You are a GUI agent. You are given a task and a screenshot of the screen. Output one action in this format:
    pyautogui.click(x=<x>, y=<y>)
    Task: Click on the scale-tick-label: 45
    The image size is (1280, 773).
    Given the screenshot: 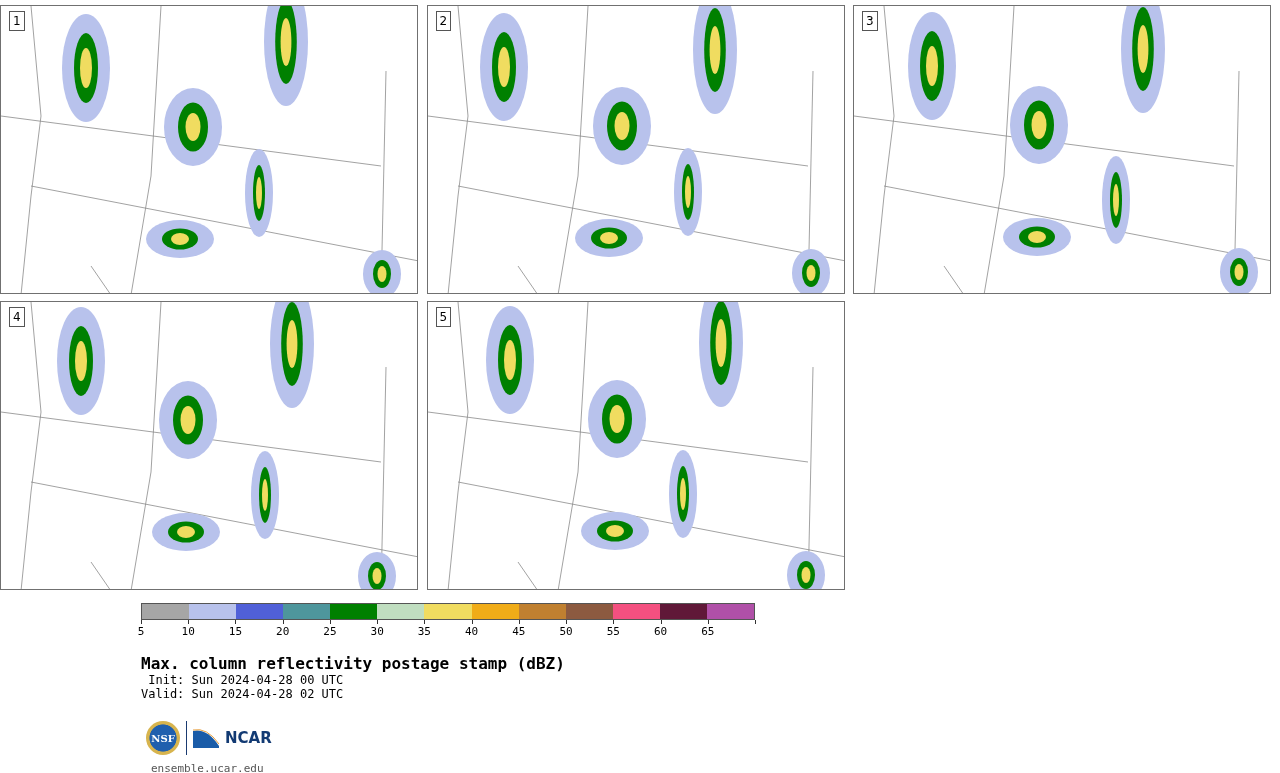 What is the action you would take?
    pyautogui.click(x=519, y=631)
    